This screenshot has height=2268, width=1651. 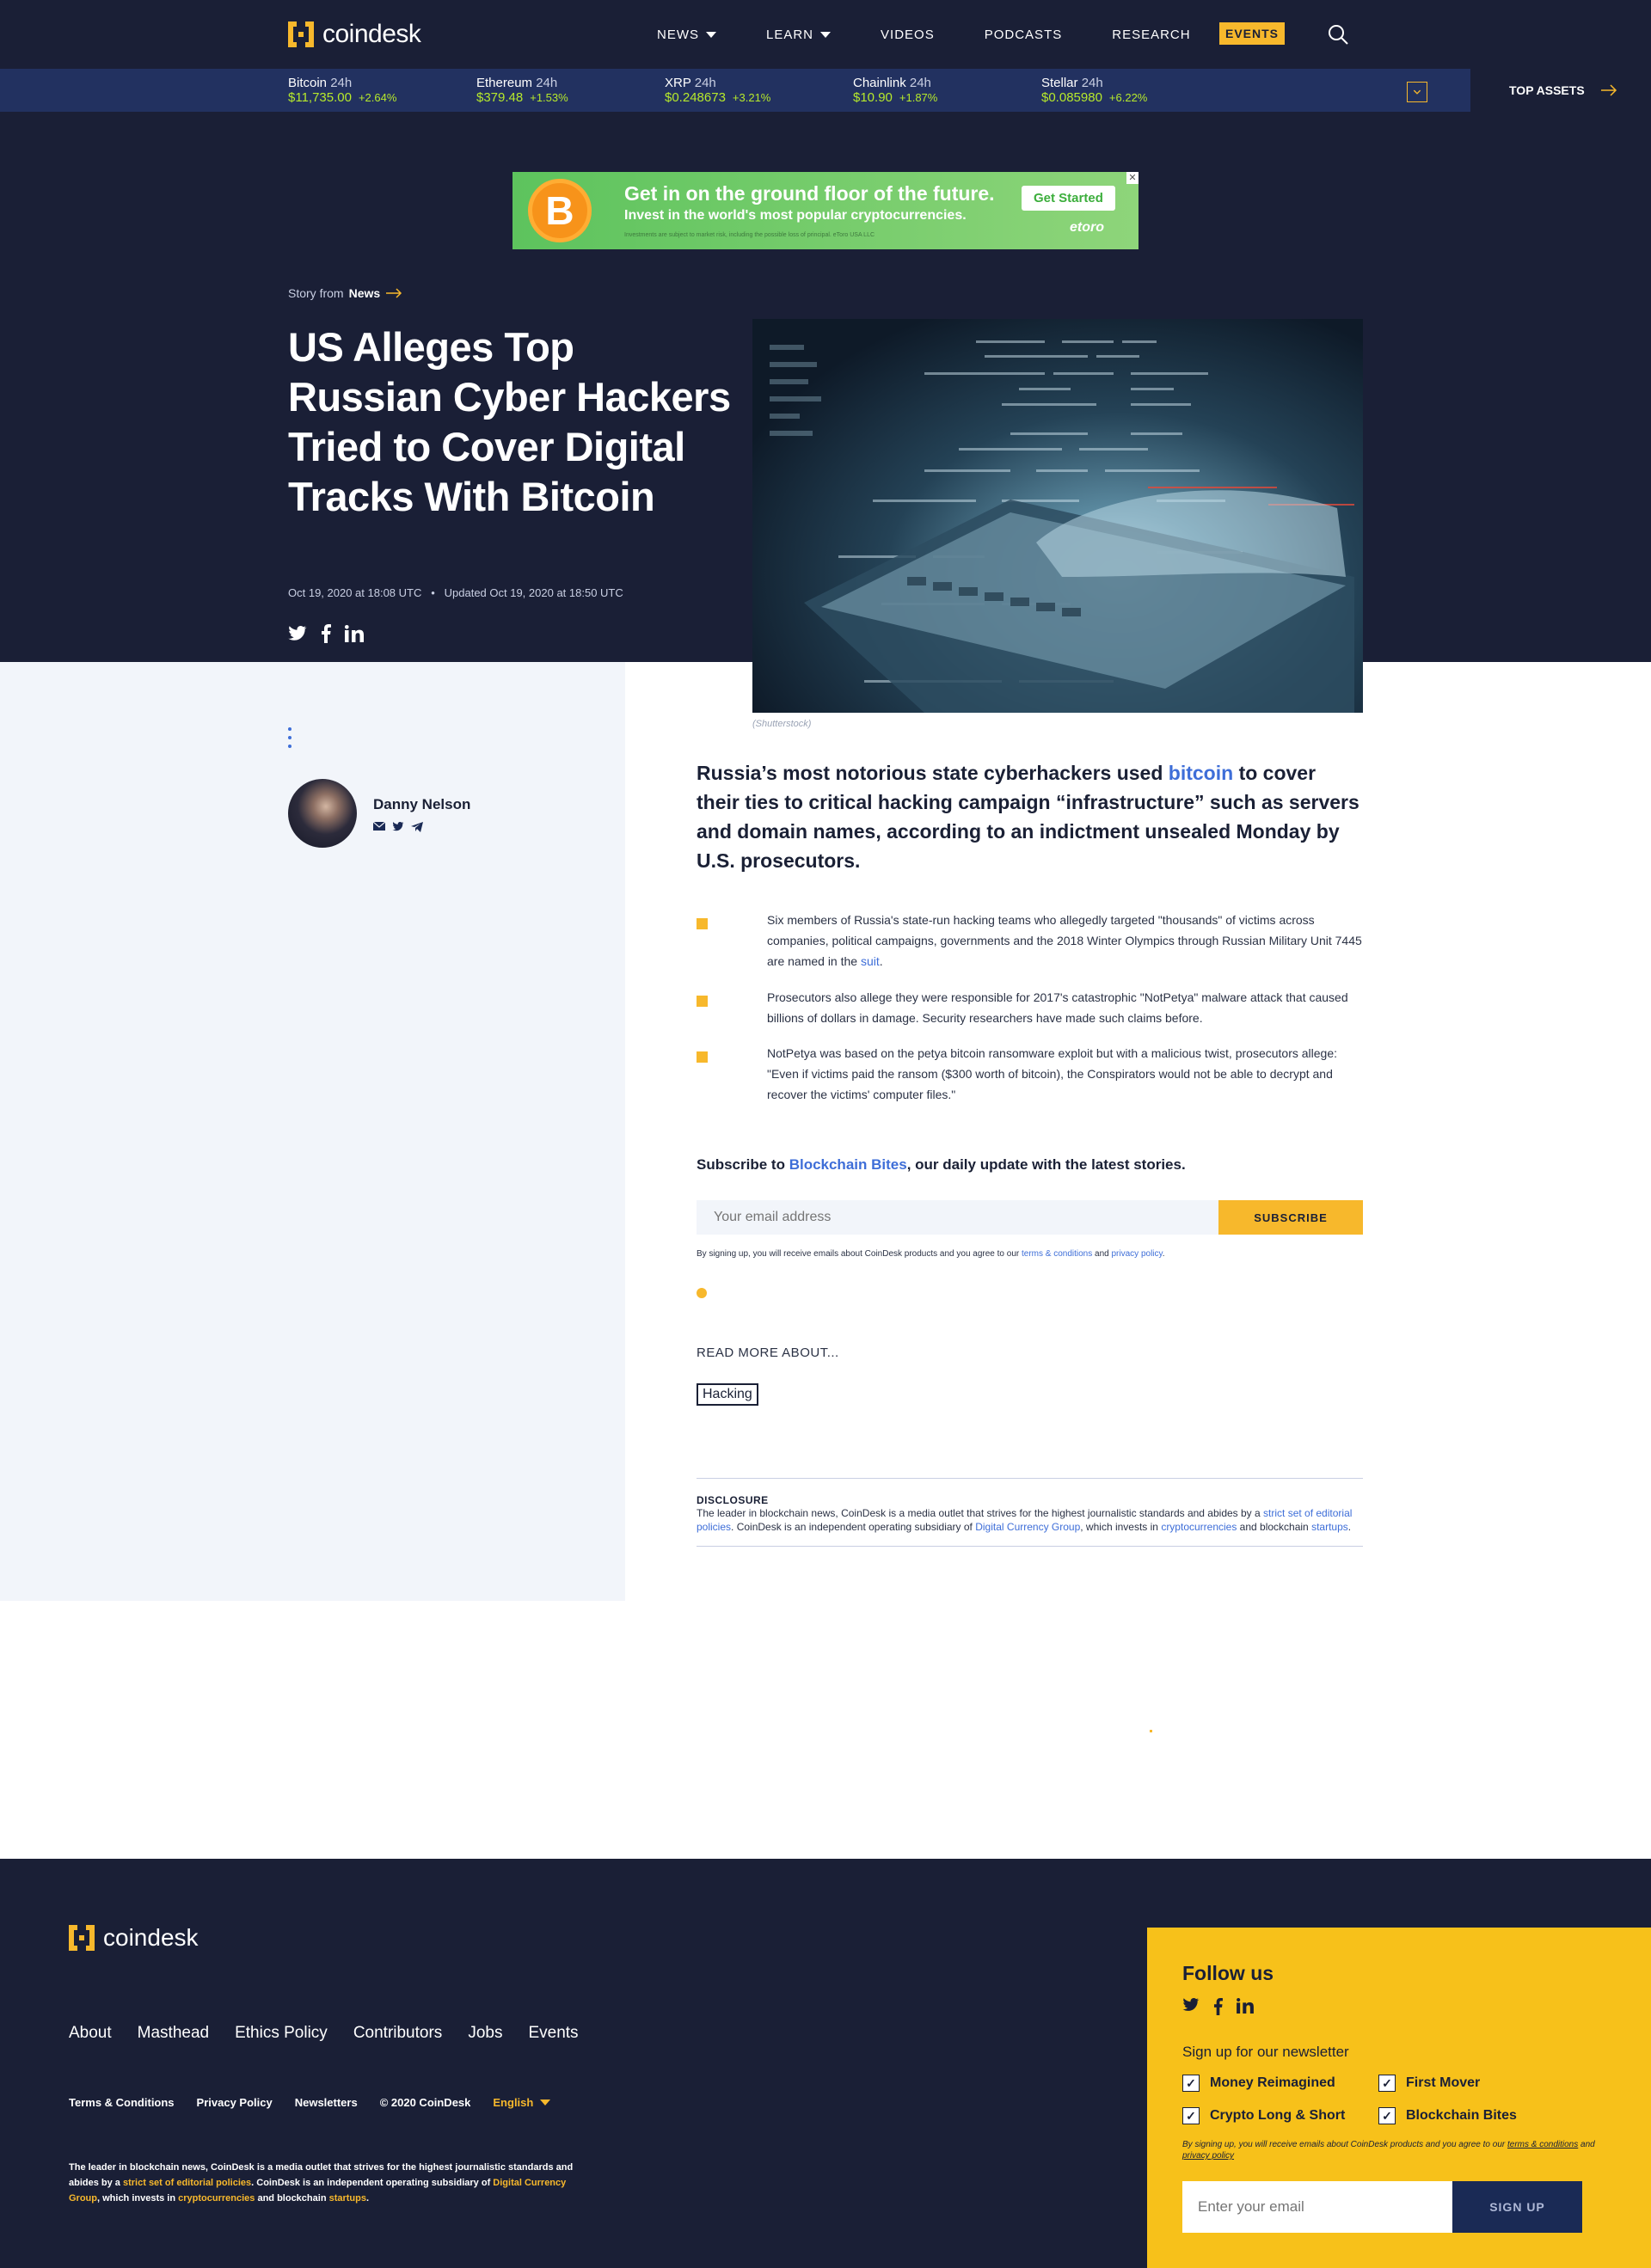 I want to click on subscribe-button: SUBSCRIBE, so click(x=1290, y=1217).